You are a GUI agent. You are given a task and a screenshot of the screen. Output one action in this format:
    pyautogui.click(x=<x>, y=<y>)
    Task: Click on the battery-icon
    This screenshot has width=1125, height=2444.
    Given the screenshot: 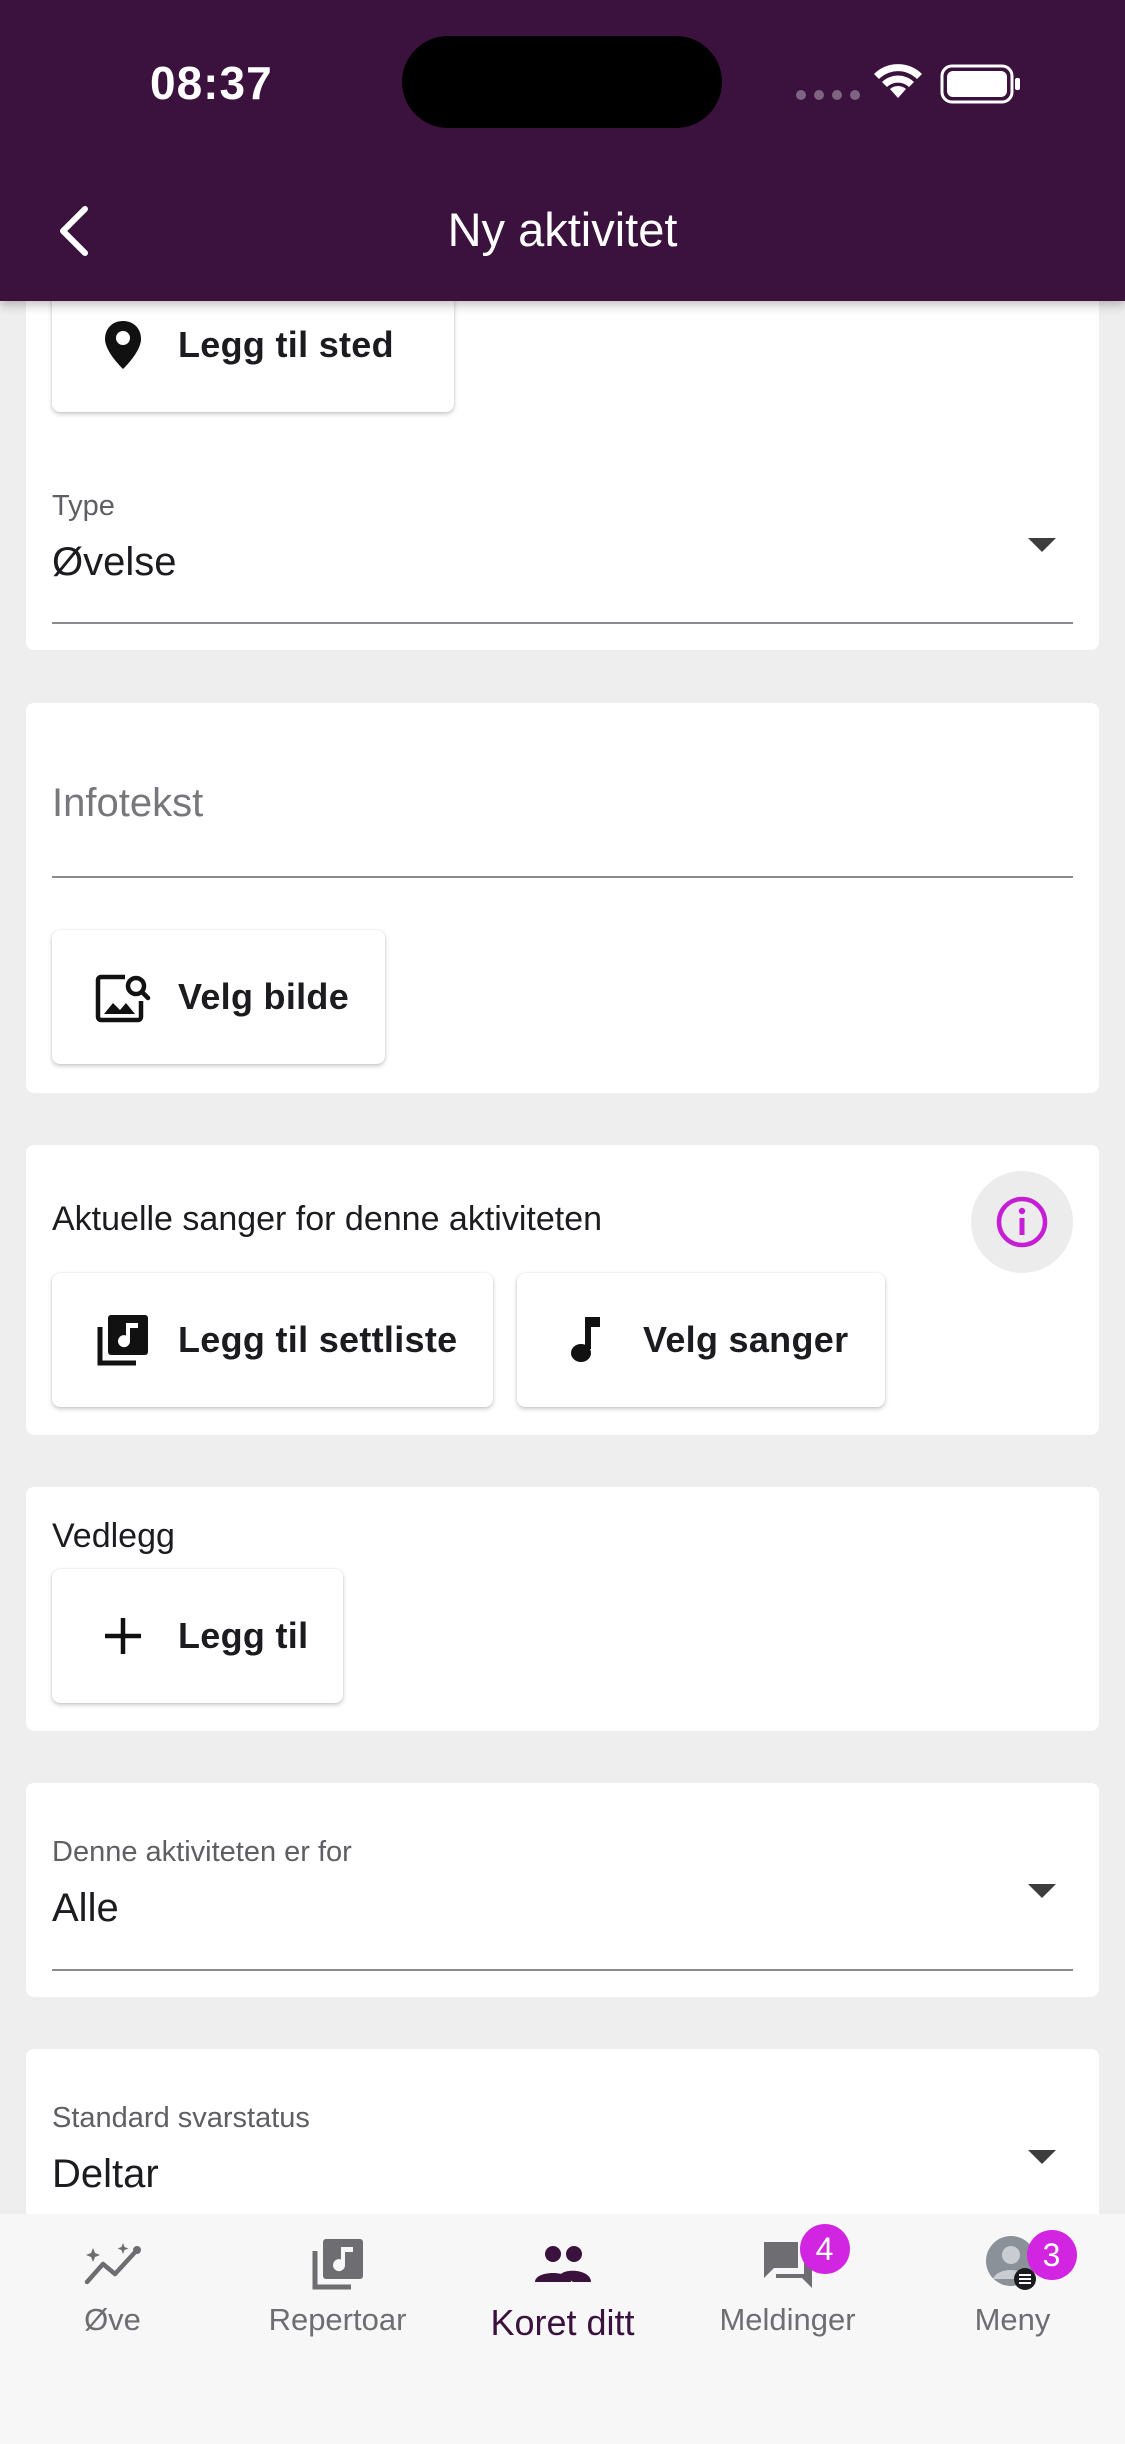 What is the action you would take?
    pyautogui.click(x=980, y=84)
    